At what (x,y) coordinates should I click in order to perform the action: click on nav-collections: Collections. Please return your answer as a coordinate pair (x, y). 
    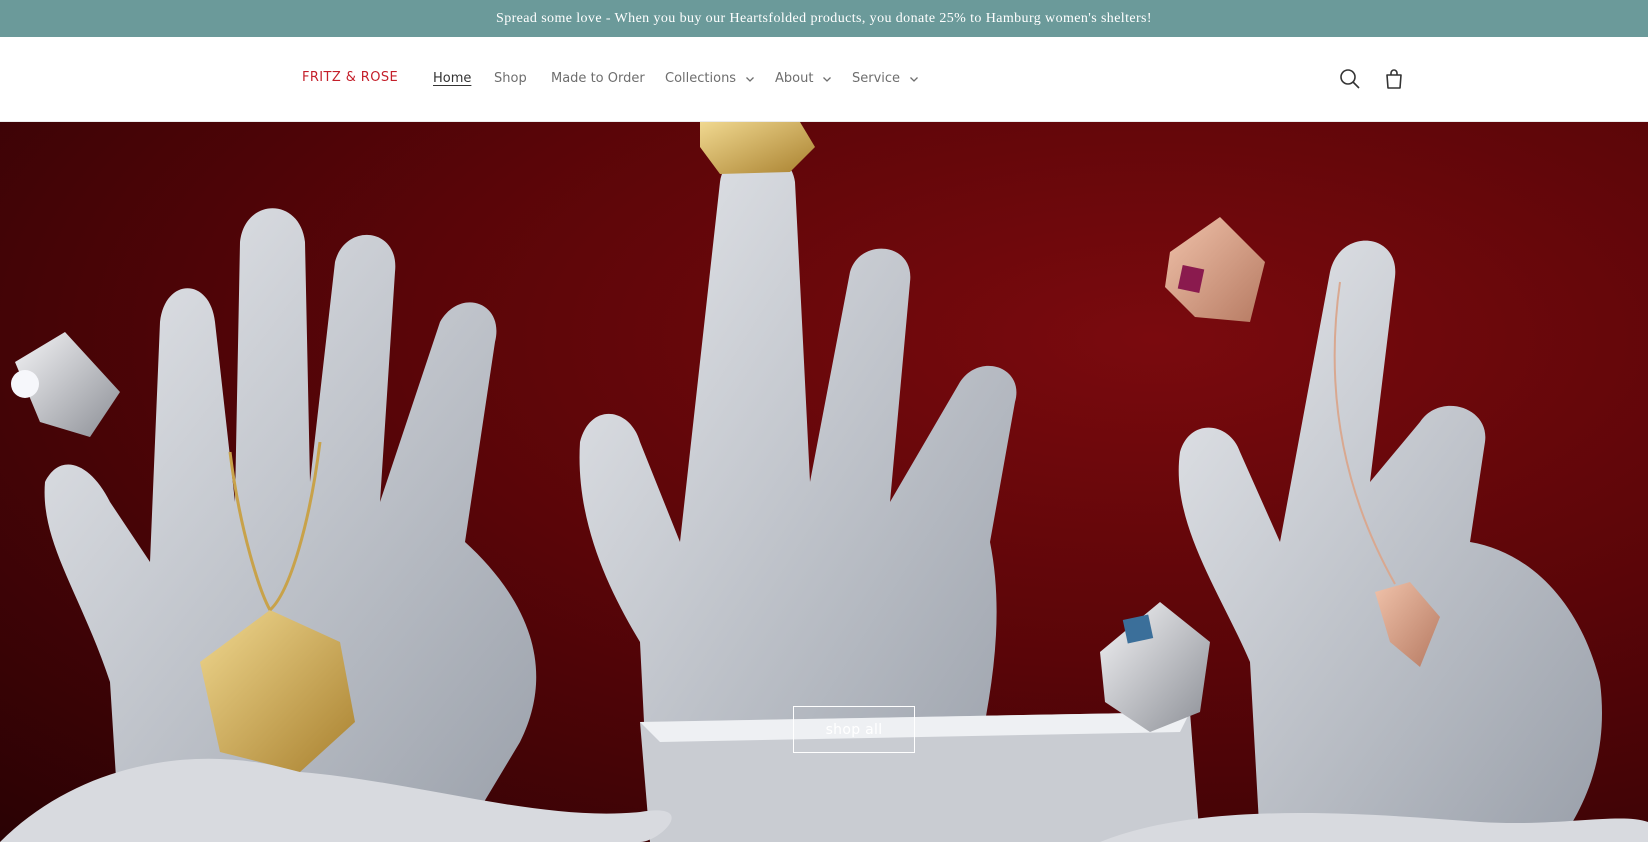
    Looking at the image, I should click on (710, 78).